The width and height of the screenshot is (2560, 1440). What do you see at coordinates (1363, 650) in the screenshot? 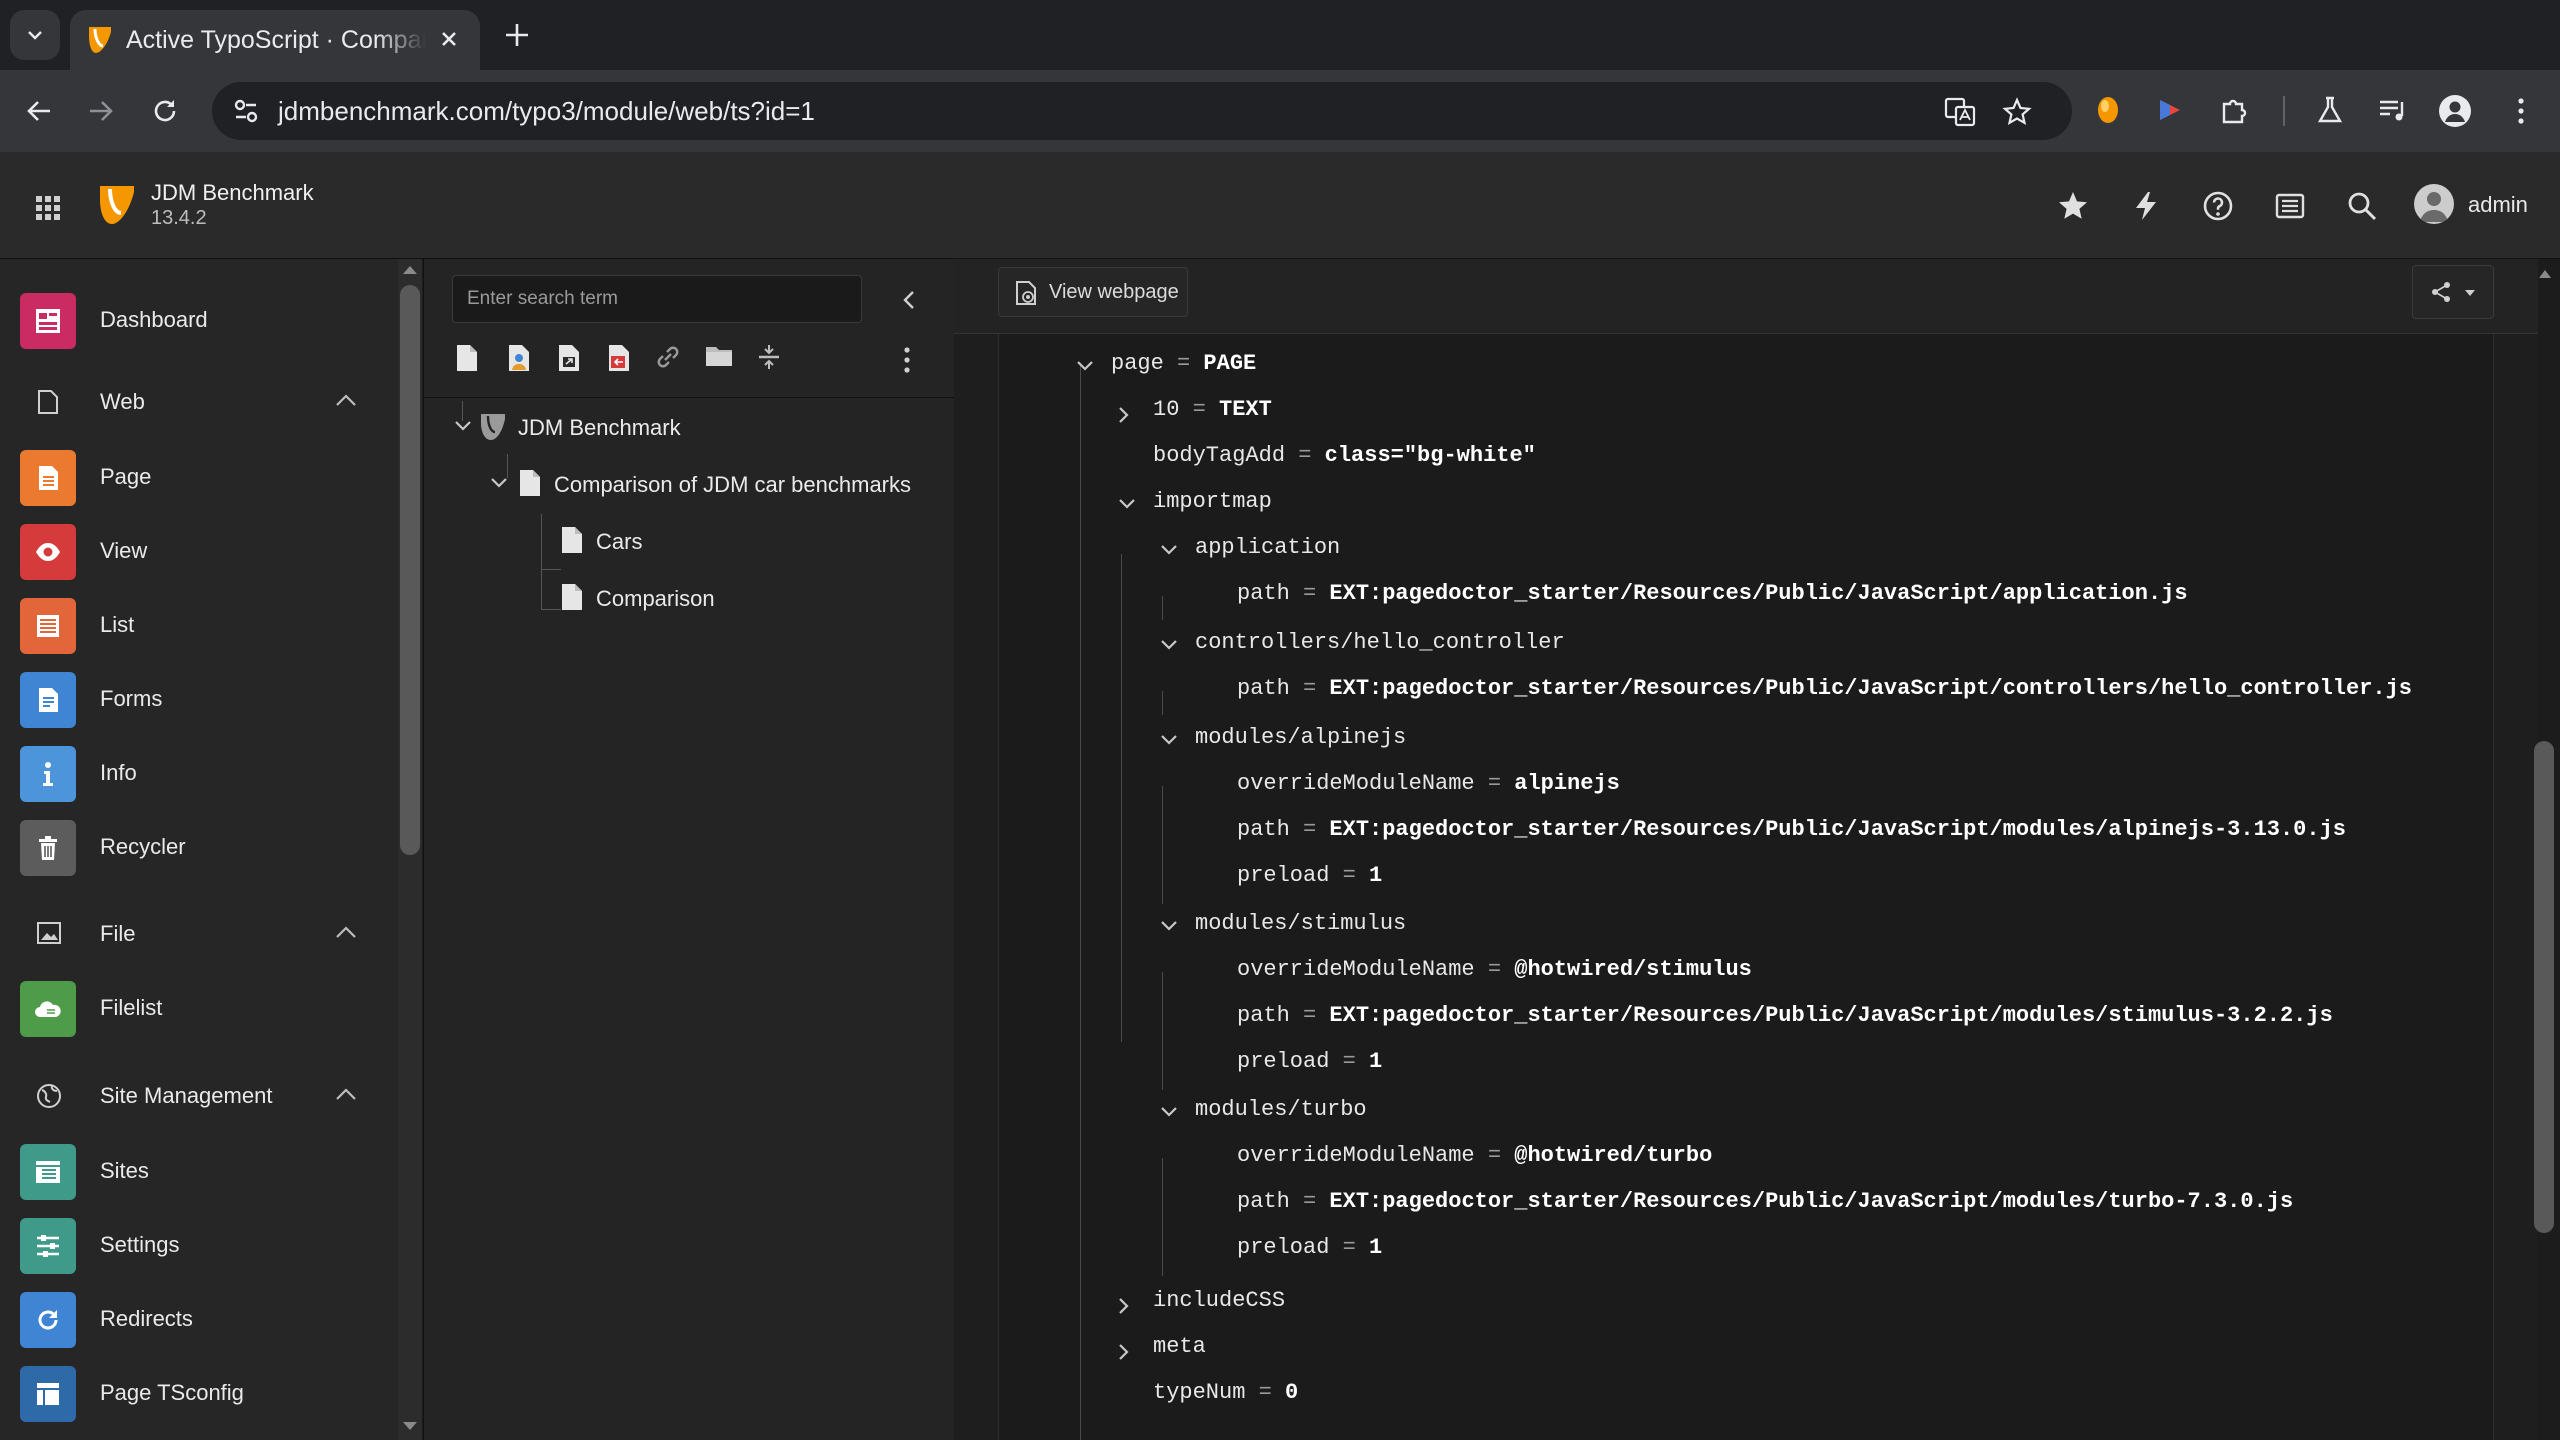
I see `ts-node-hello-controller: controllers/hello_controller` at bounding box center [1363, 650].